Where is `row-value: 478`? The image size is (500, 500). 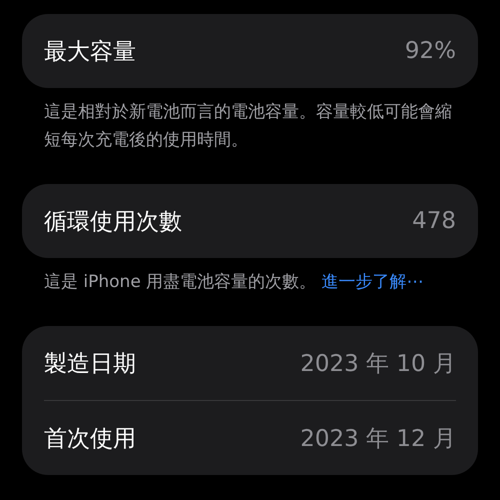
row-value: 478 is located at coordinates (434, 221).